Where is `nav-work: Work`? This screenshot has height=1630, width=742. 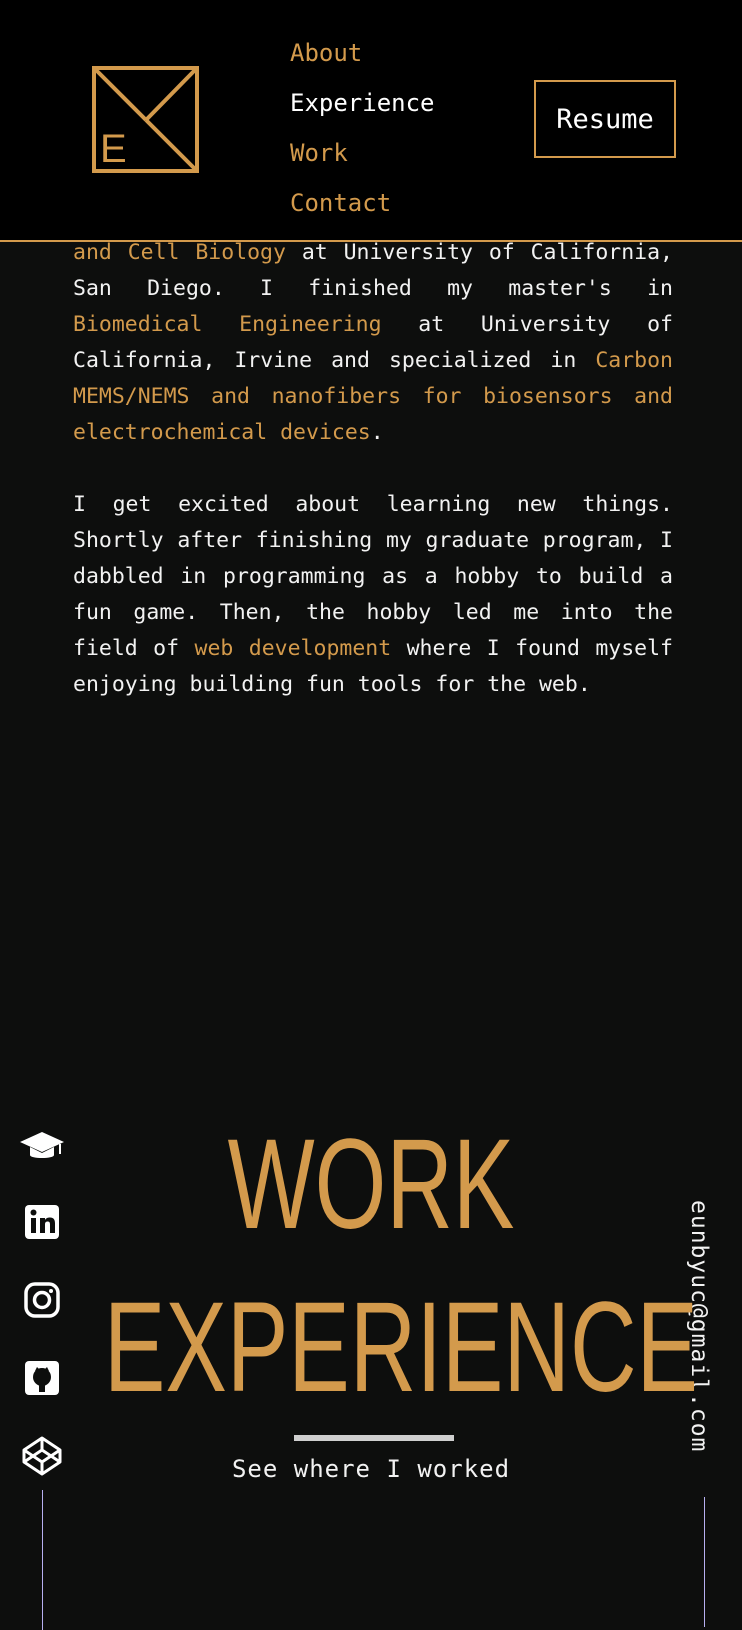
nav-work: Work is located at coordinates (362, 153).